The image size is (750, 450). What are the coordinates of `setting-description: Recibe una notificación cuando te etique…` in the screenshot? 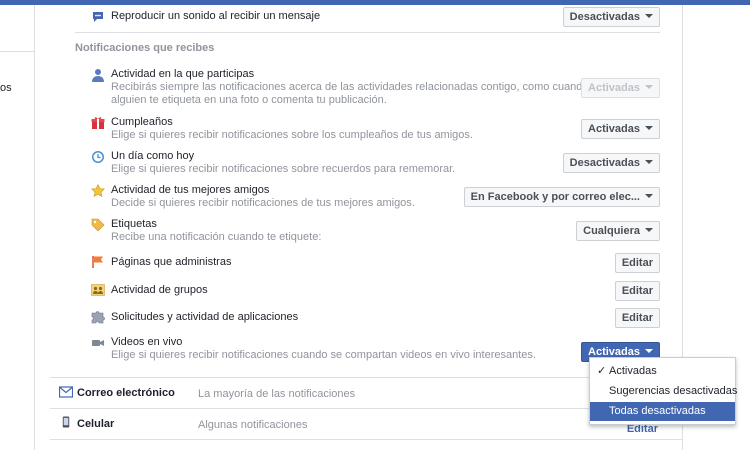 It's located at (216, 237).